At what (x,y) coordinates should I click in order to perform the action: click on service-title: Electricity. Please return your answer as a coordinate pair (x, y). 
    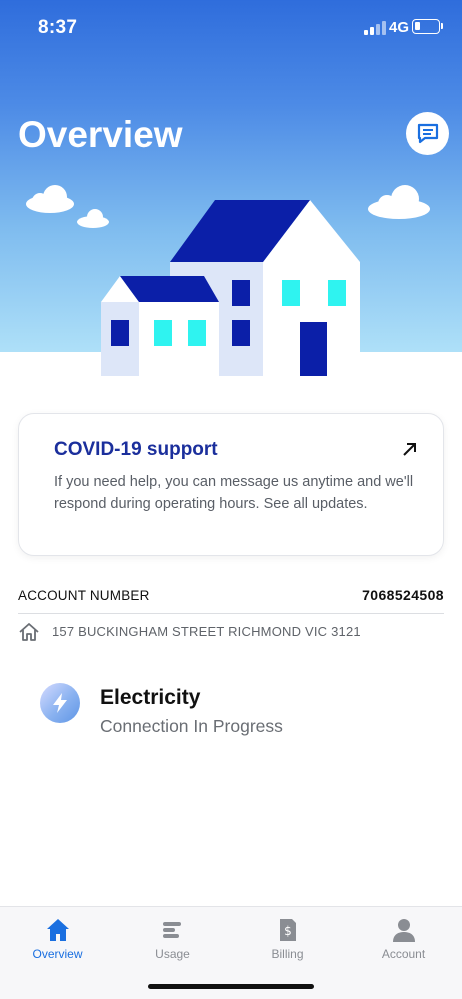
    Looking at the image, I should click on (150, 697).